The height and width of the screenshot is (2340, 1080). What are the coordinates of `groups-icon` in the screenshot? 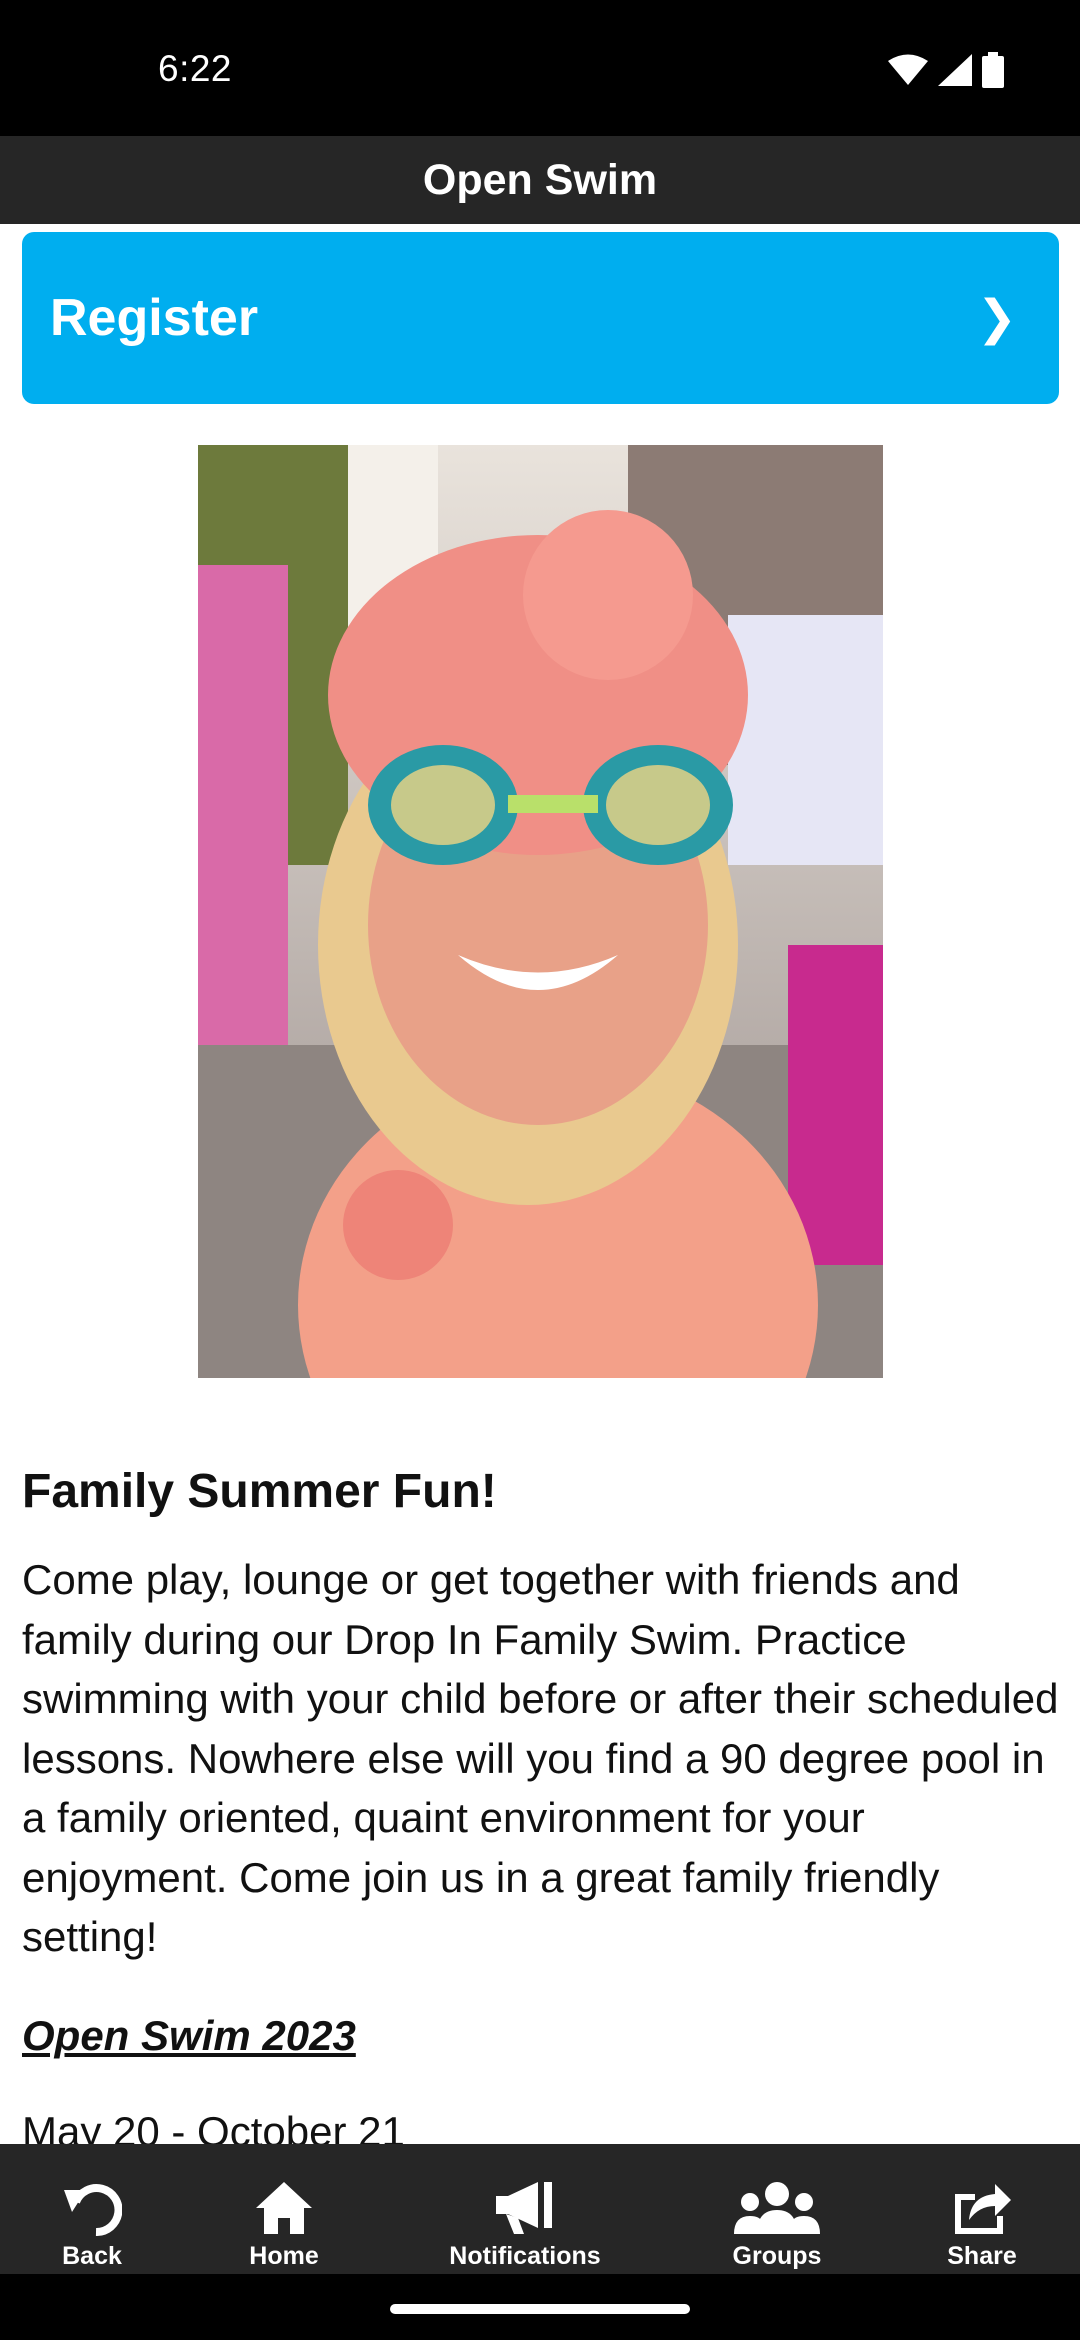 It's located at (777, 2200).